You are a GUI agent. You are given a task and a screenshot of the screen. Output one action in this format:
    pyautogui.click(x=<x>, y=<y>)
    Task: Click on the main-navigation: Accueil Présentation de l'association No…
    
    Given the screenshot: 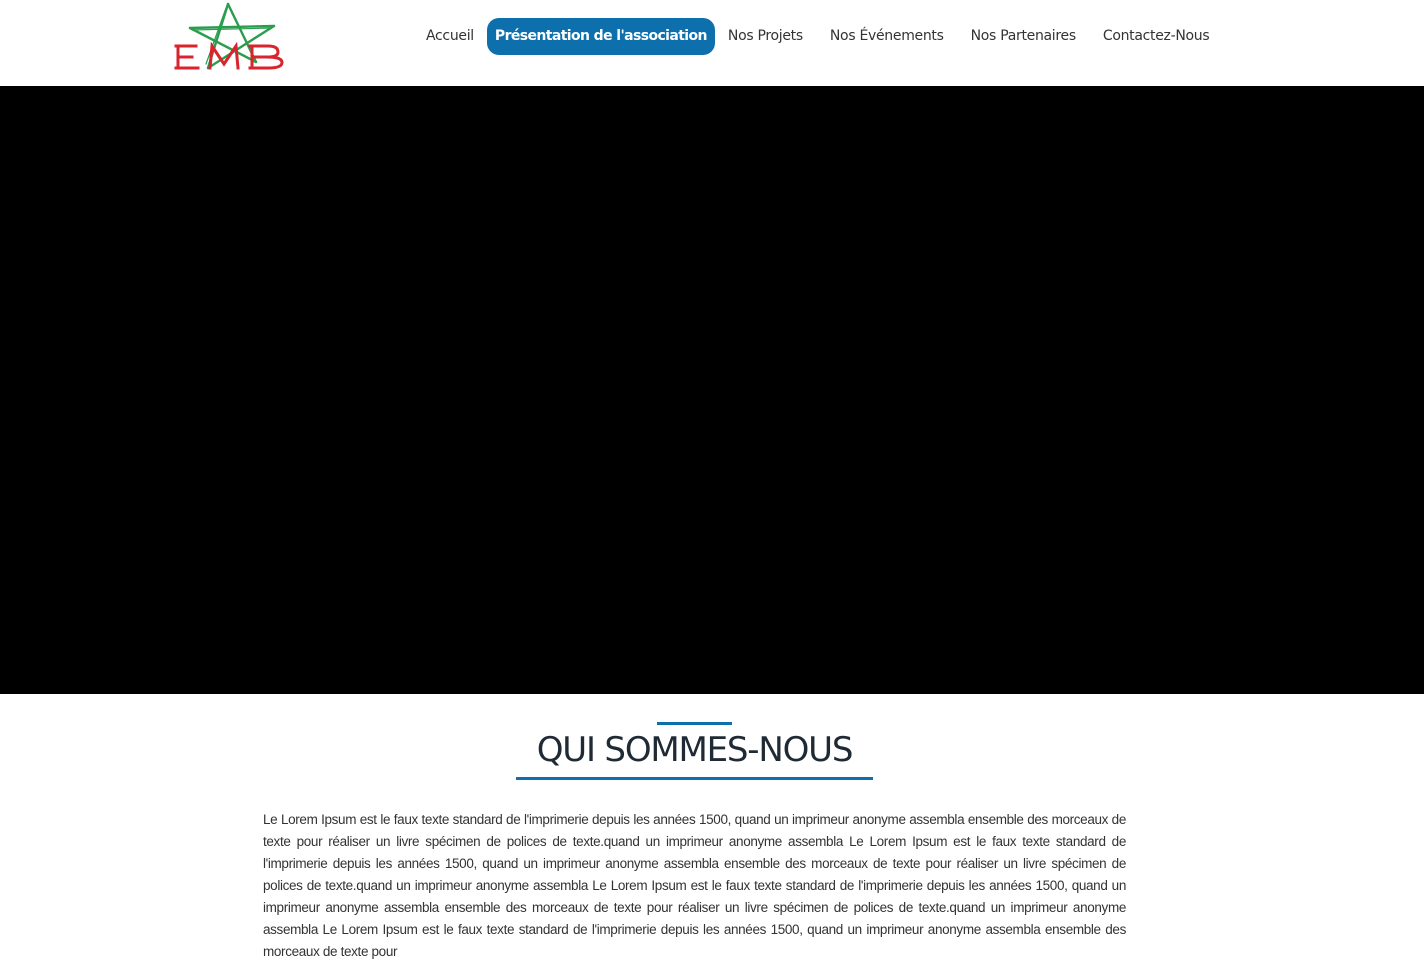 What is the action you would take?
    pyautogui.click(x=817, y=36)
    